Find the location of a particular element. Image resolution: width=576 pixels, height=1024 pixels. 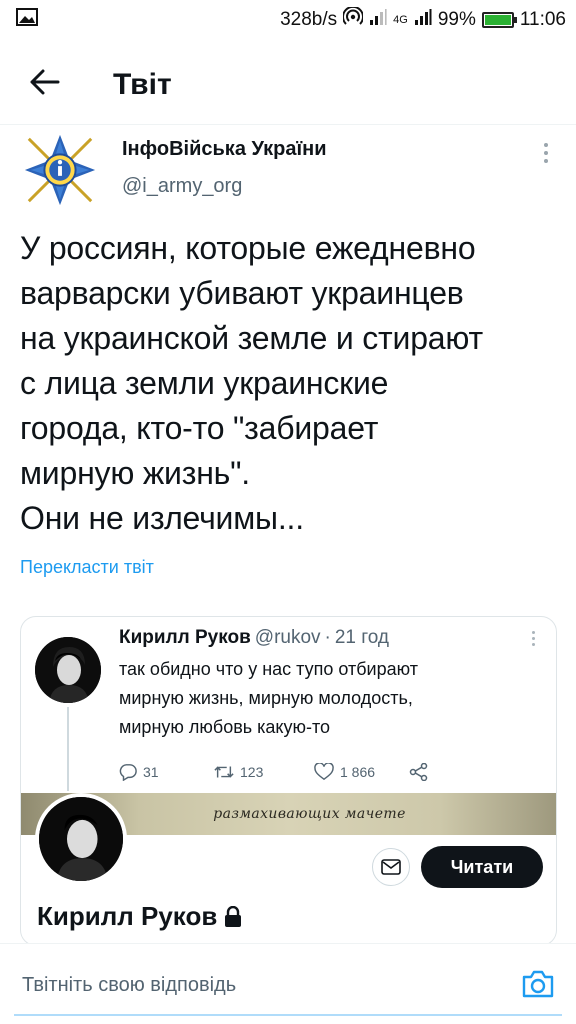

reply-input-underline is located at coordinates (288, 1015).